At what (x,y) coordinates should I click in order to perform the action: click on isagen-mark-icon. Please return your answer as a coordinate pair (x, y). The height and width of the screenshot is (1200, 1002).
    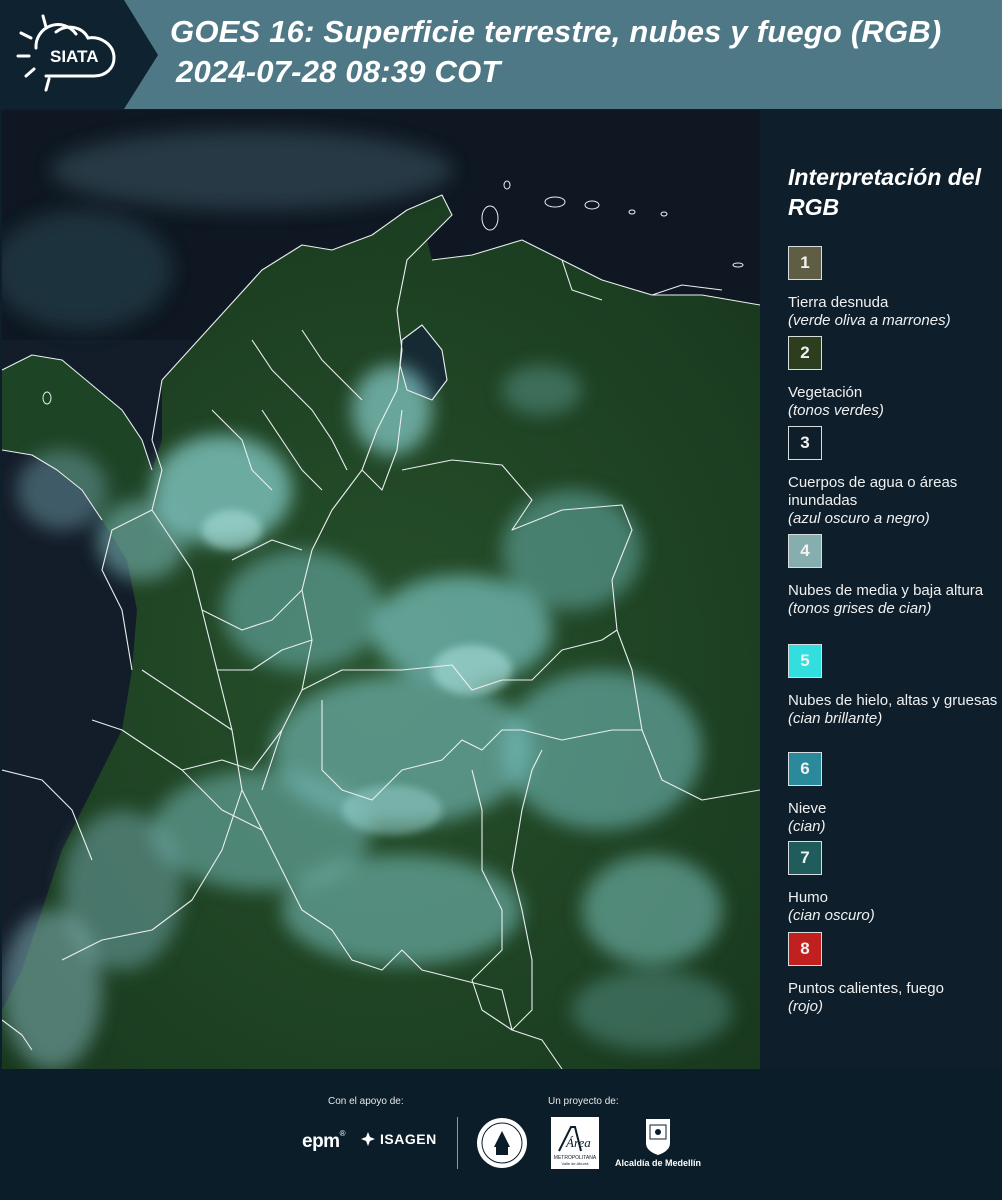
    Looking at the image, I should click on (368, 1139).